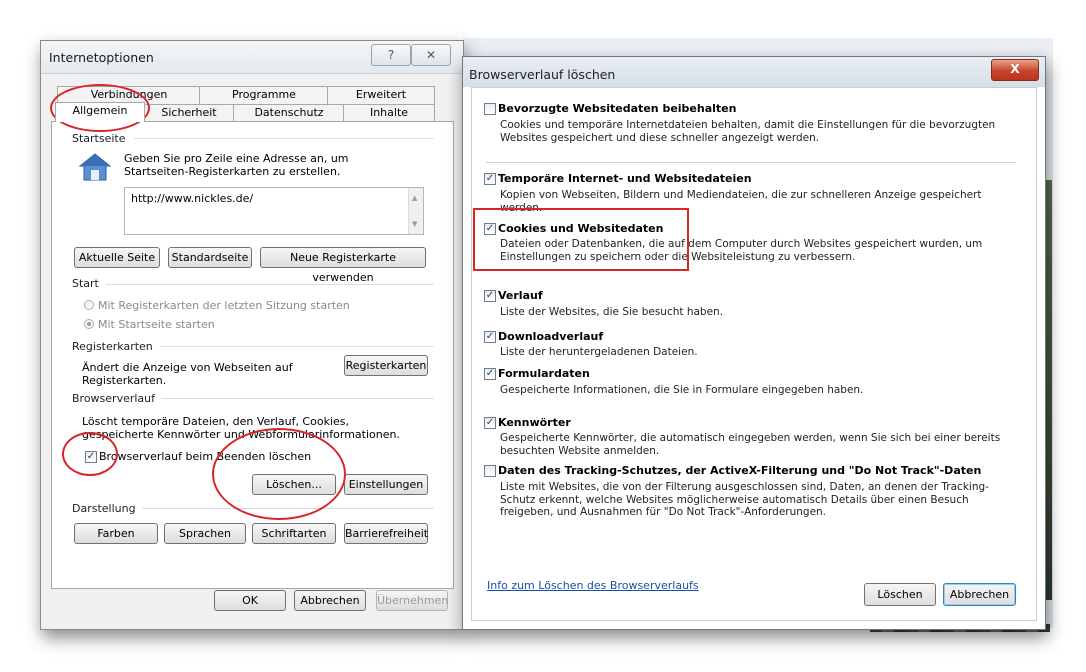  What do you see at coordinates (88, 283) in the screenshot?
I see `group-start: Start` at bounding box center [88, 283].